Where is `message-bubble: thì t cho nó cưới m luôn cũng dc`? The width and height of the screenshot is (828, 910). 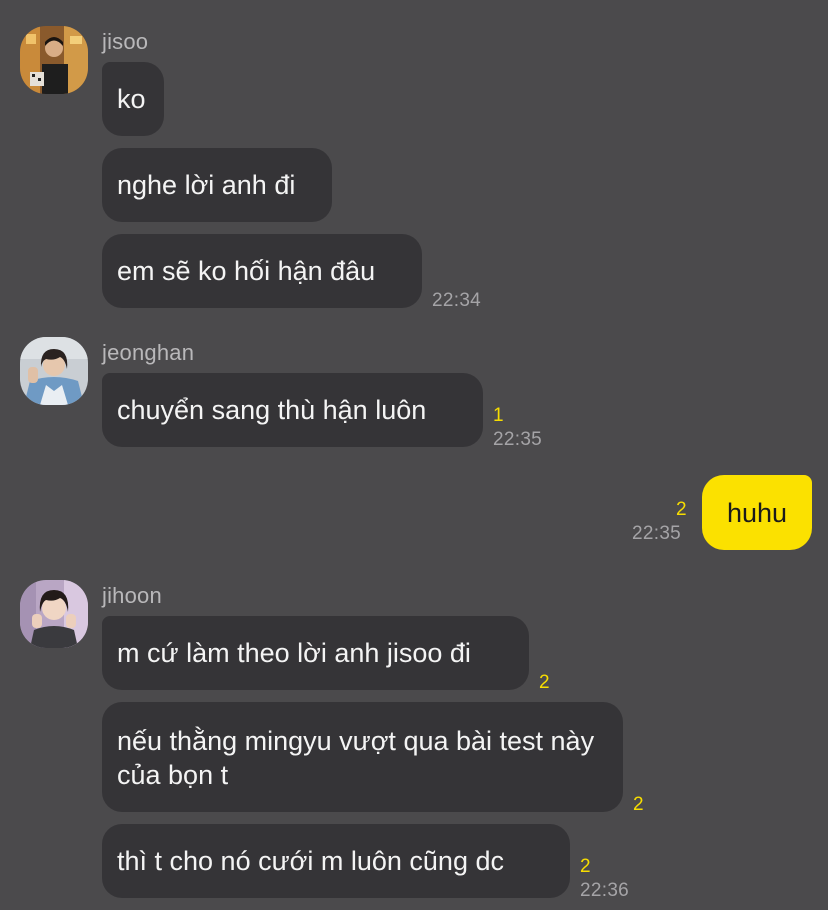
message-bubble: thì t cho nó cưới m luôn cũng dc is located at coordinates (336, 861).